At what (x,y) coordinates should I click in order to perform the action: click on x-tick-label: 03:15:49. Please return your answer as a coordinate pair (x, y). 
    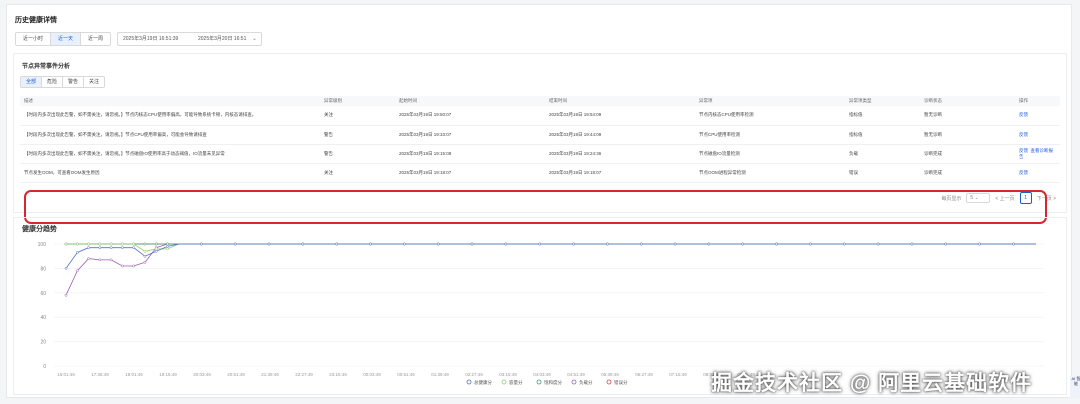
    Looking at the image, I should click on (508, 374).